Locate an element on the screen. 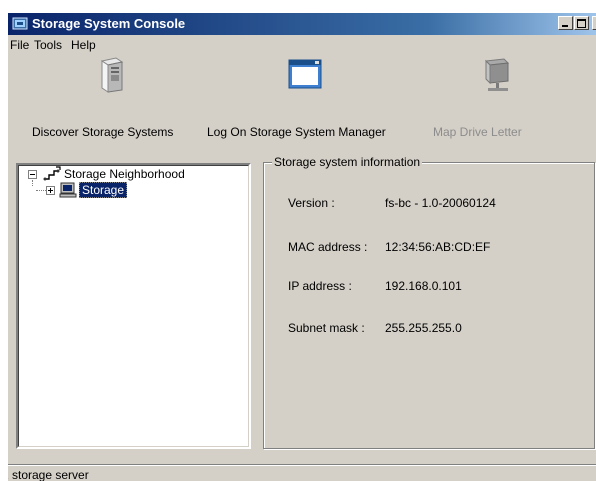  tree-node-storage: Storage is located at coordinates (103, 190).